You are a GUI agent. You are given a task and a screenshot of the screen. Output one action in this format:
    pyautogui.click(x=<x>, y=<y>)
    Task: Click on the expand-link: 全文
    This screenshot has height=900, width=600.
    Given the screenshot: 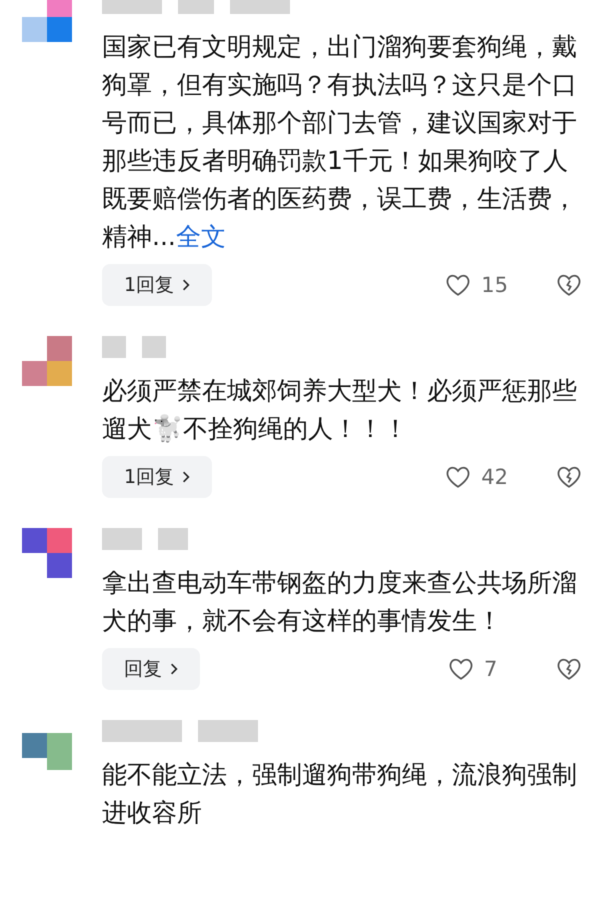 What is the action you would take?
    pyautogui.click(x=201, y=236)
    